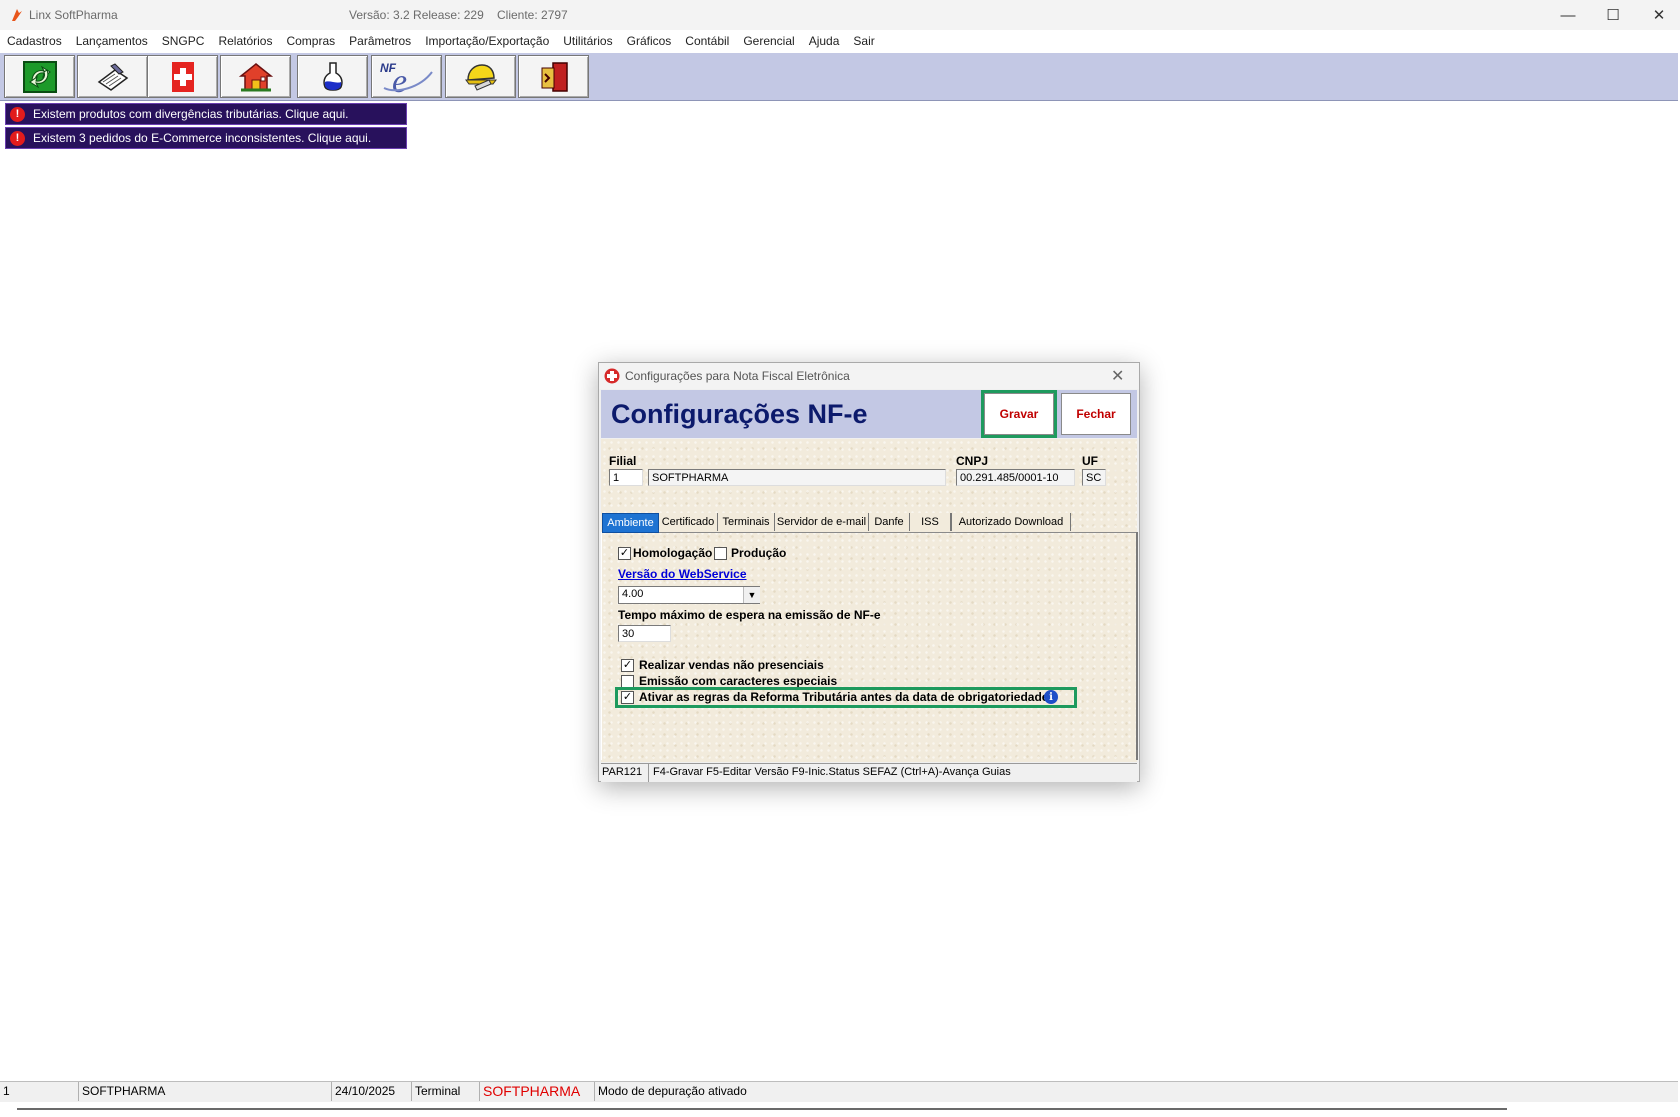 This screenshot has height=1117, width=1680. I want to click on tab-iss: ISS, so click(930, 522).